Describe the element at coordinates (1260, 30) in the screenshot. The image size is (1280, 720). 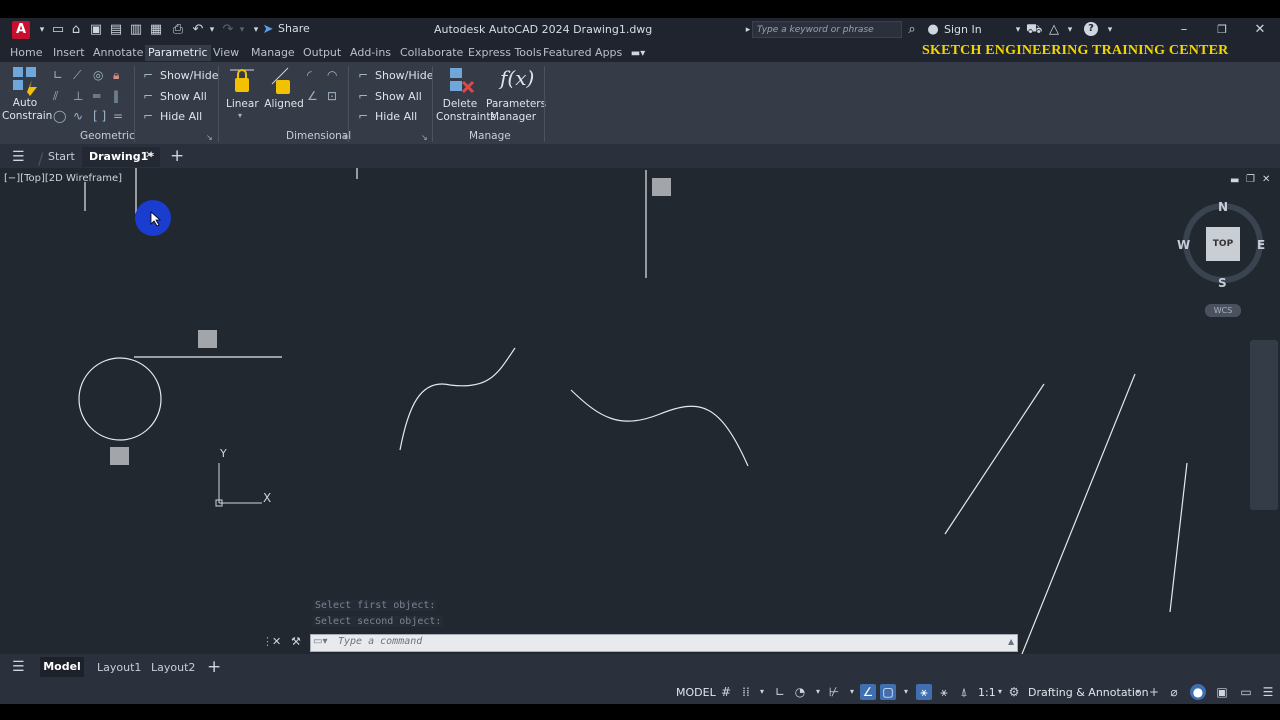
I see `close-icon: ✕` at that location.